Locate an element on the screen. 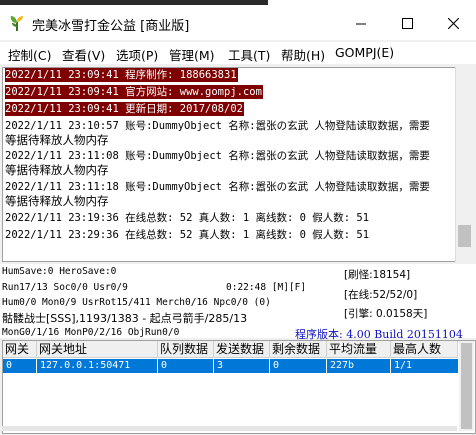 This screenshot has height=435, width=476. menu-gompj: GOMPJ(E) is located at coordinates (364, 52).